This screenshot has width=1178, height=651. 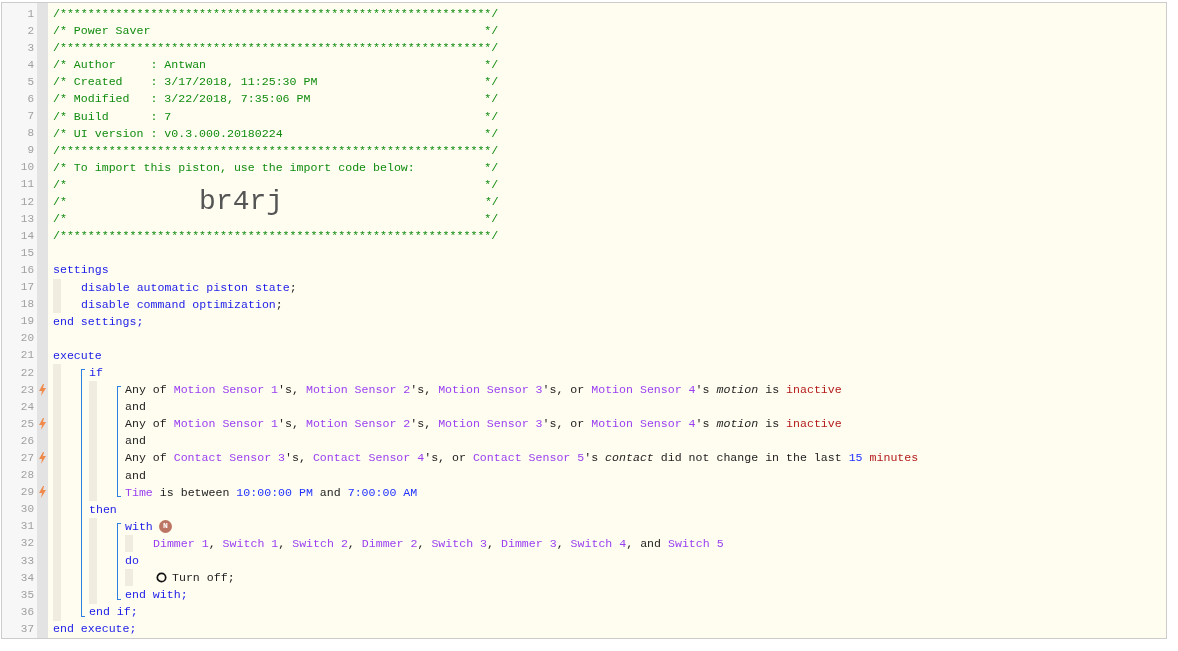 What do you see at coordinates (491, 202) in the screenshot?
I see `code-line: */` at bounding box center [491, 202].